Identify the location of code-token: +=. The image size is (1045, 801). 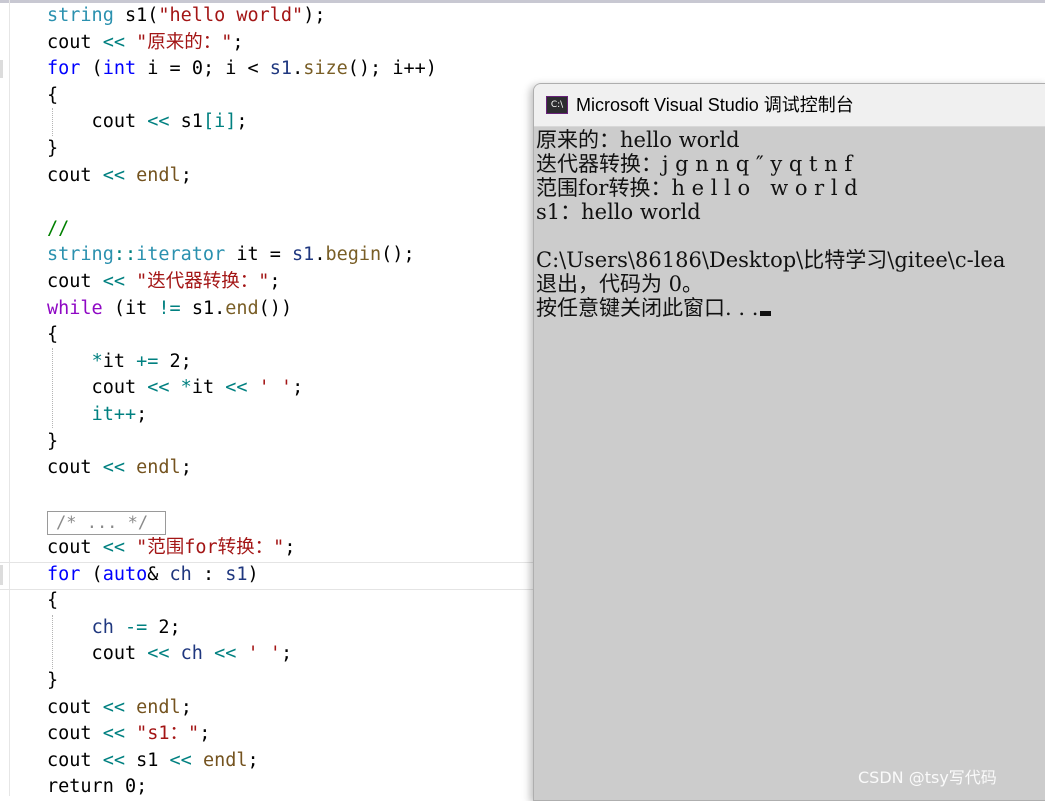
(147, 361).